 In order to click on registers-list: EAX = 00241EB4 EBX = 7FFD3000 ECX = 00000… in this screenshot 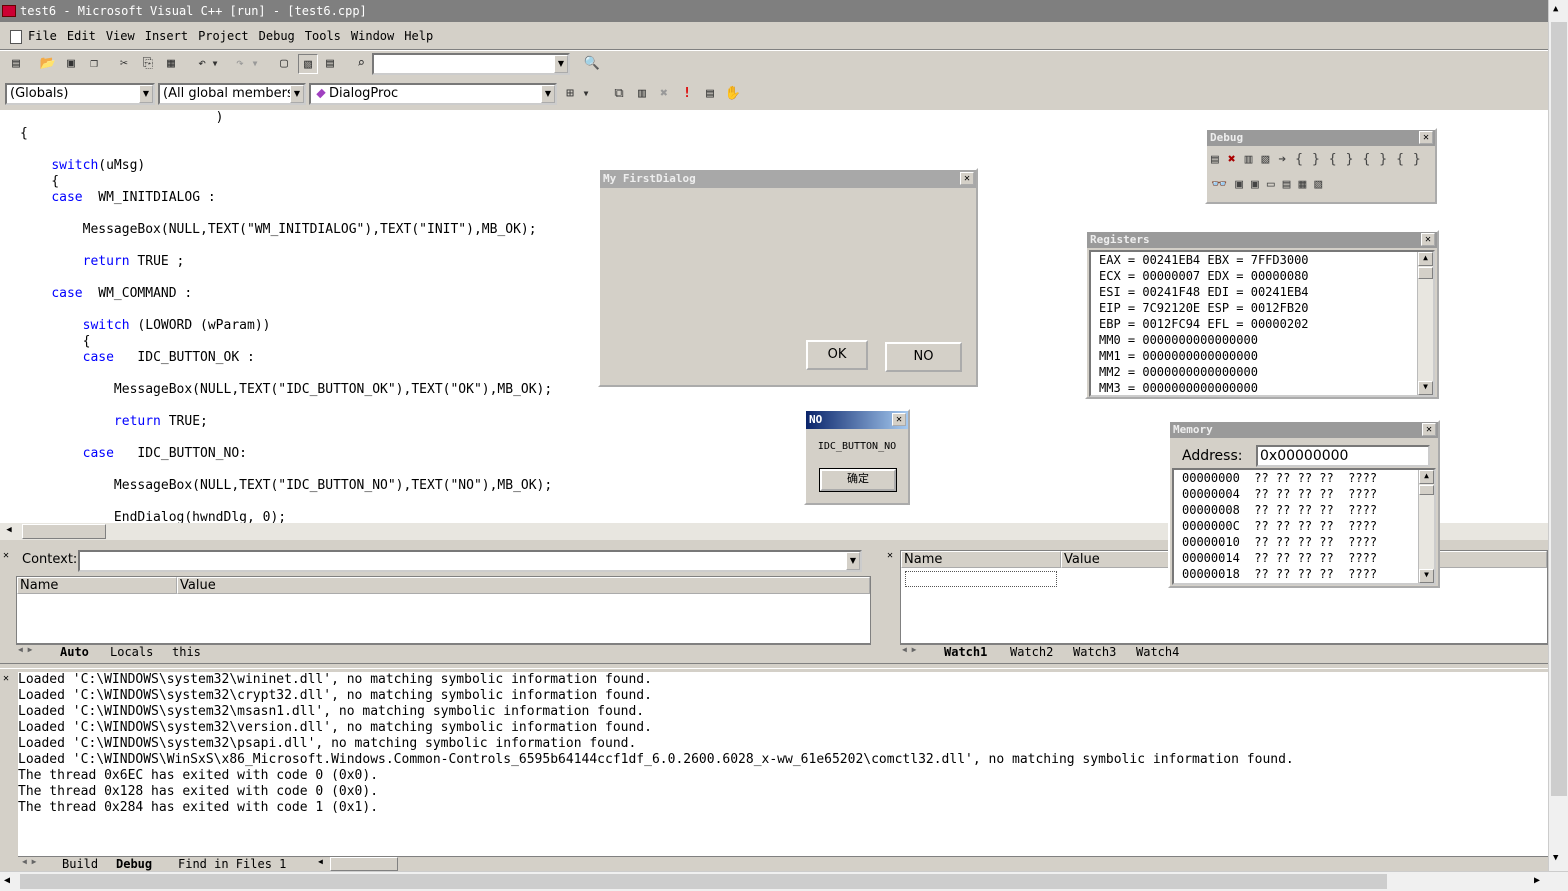, I will do `click(1262, 323)`.